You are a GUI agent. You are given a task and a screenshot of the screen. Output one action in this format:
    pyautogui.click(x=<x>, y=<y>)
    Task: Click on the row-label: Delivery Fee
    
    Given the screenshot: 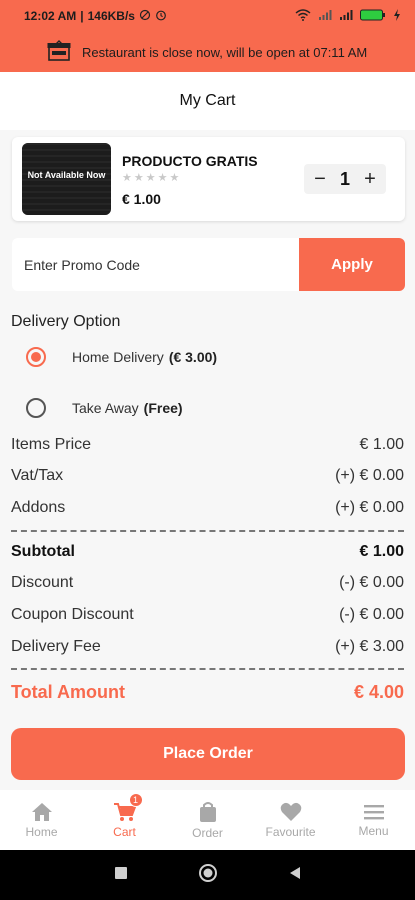 What is the action you would take?
    pyautogui.click(x=56, y=646)
    